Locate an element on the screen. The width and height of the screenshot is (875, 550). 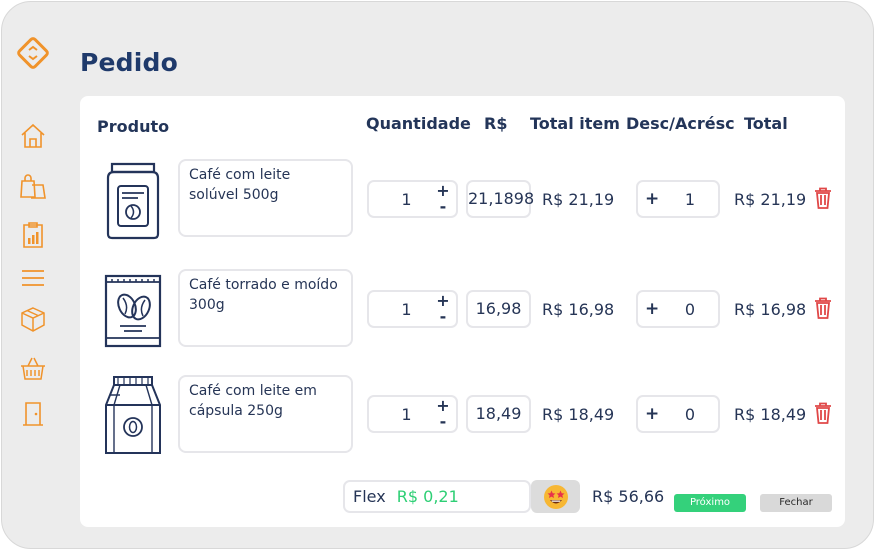
total-item: R$ 21,19 is located at coordinates (578, 199).